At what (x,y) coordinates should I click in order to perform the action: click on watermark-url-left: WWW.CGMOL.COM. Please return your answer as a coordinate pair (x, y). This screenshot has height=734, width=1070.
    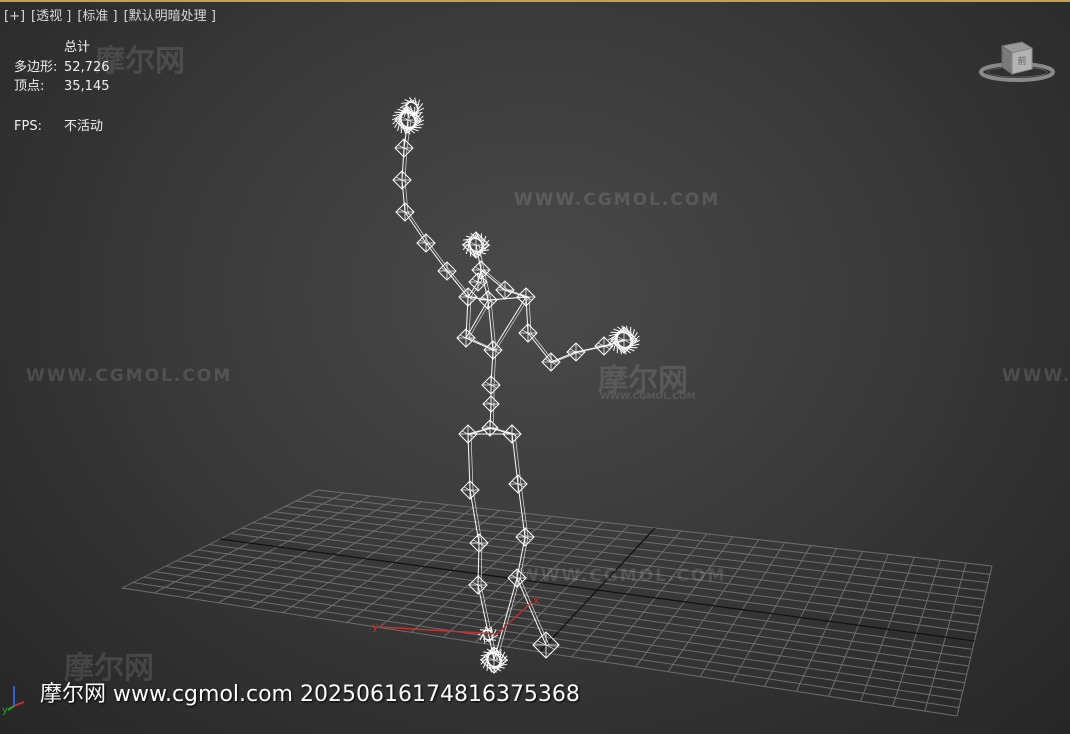
    Looking at the image, I should click on (129, 376).